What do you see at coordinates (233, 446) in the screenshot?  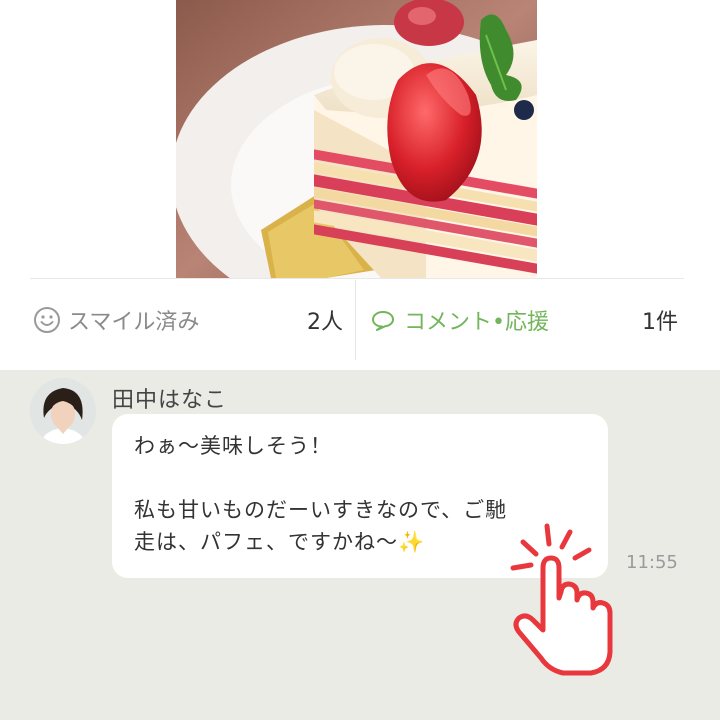 I see `comment-text-line: わぁ〜美味しそう！` at bounding box center [233, 446].